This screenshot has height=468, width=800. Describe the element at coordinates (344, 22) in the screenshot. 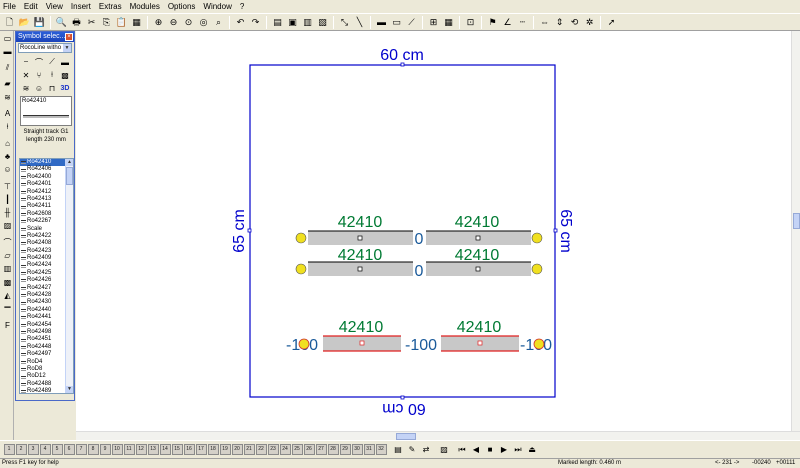

I see `select-icon: ⤡` at that location.